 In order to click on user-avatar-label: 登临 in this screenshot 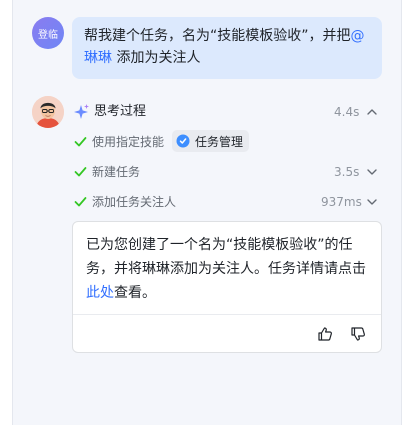, I will do `click(48, 35)`.